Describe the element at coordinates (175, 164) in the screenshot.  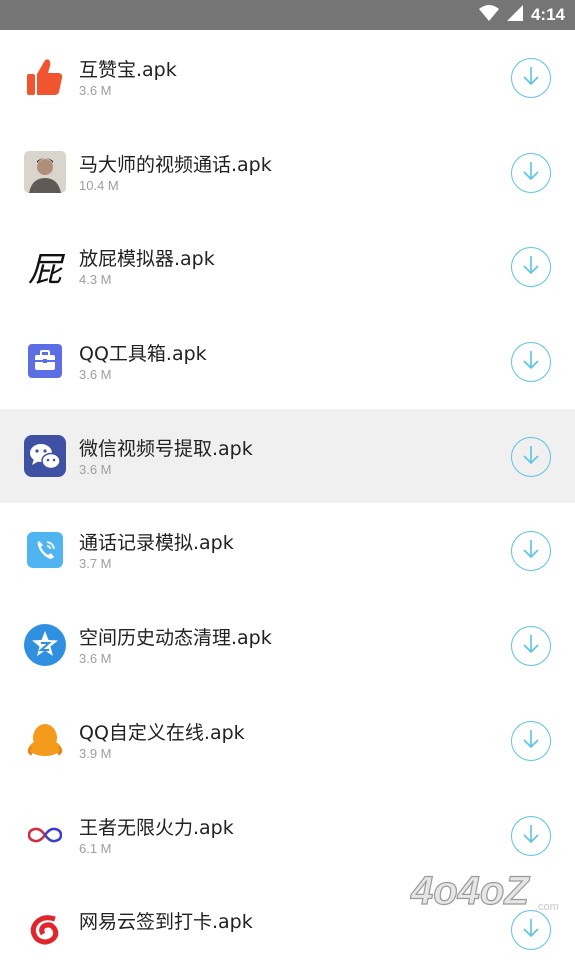
I see `app-name: 马大师的视频通话.apk` at that location.